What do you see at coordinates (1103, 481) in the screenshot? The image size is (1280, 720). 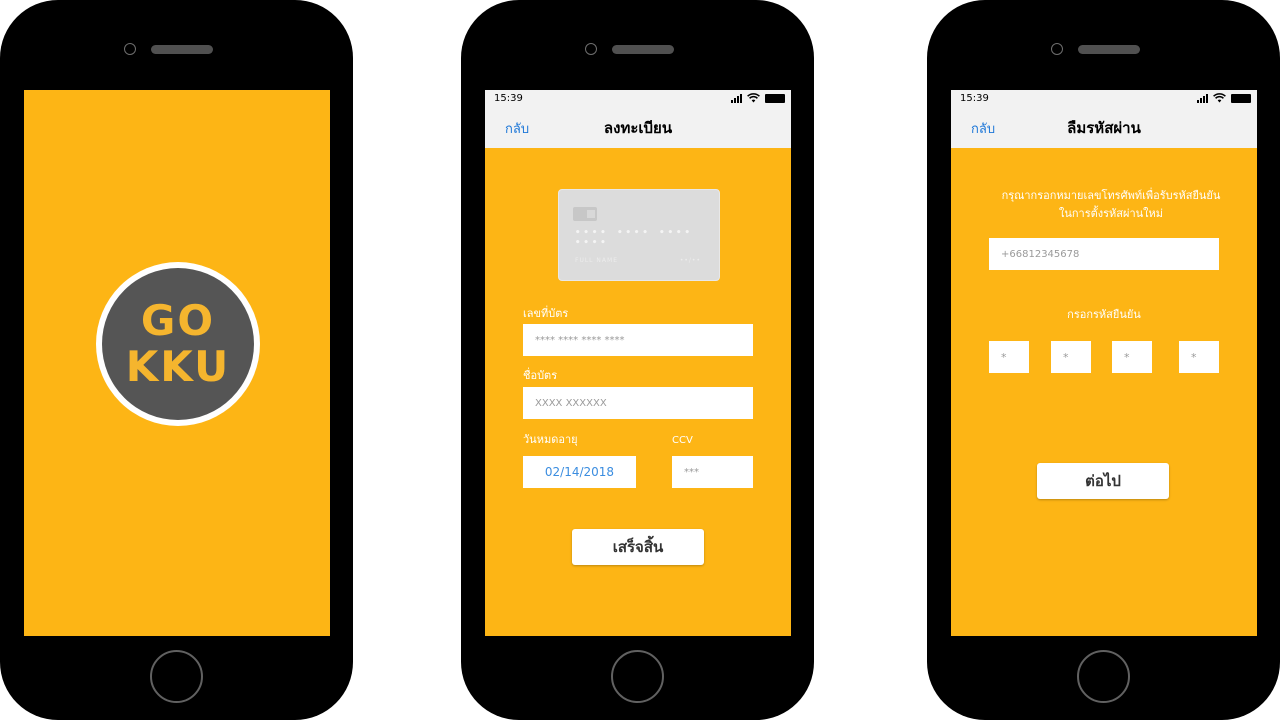 I see `next-button: ต่อไป` at bounding box center [1103, 481].